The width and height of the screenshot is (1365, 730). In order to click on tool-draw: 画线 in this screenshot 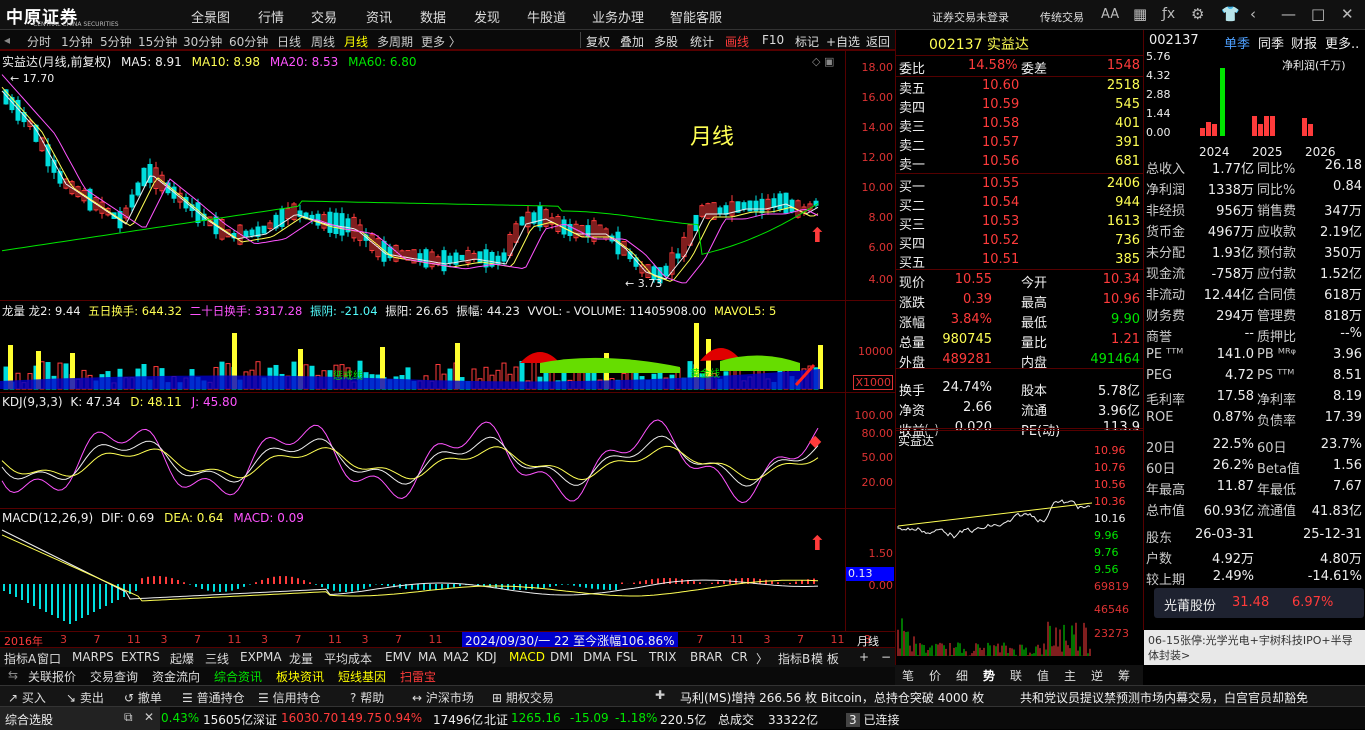, I will do `click(737, 41)`.